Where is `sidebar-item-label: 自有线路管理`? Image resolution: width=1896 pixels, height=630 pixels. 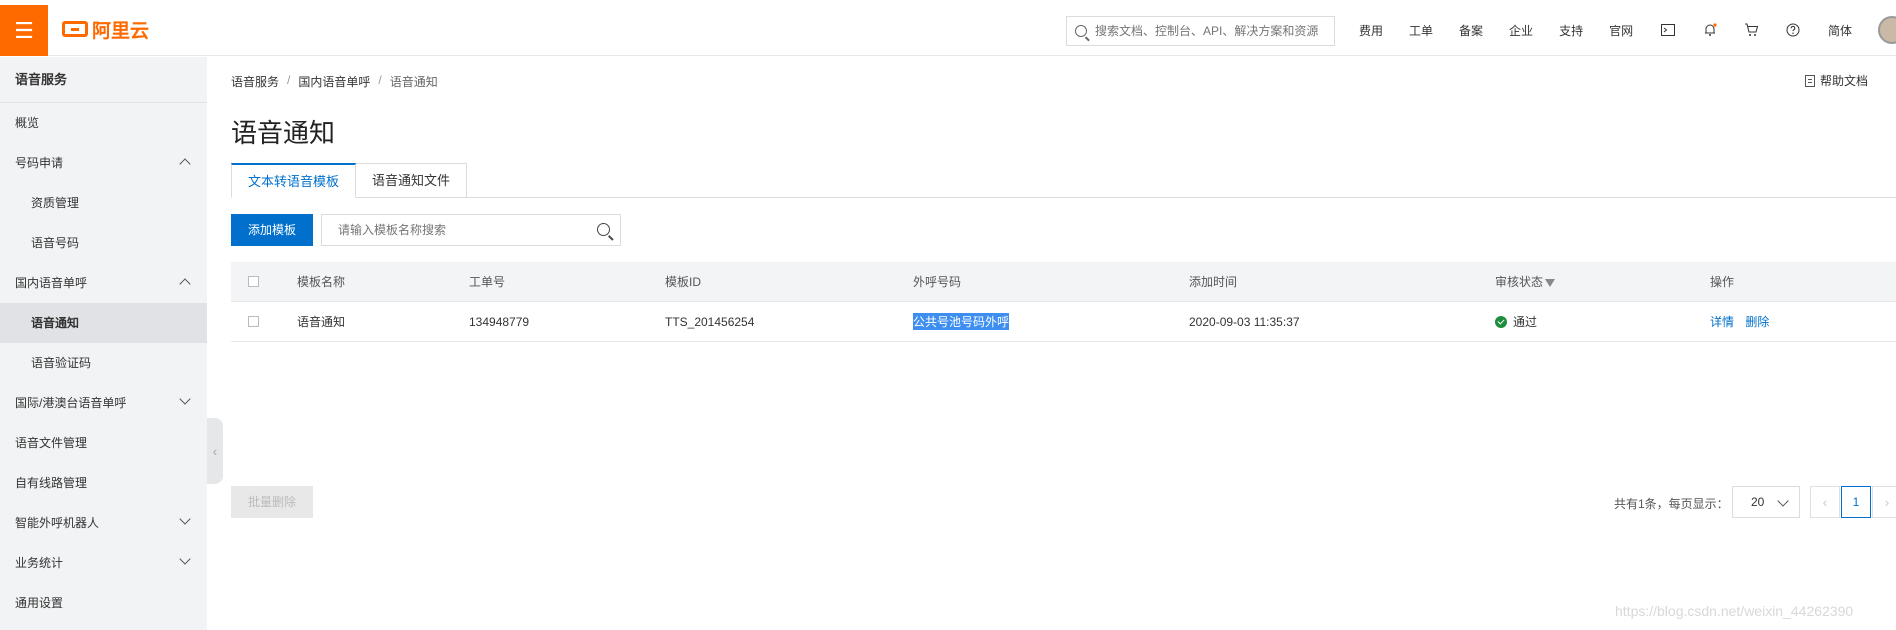 sidebar-item-label: 自有线路管理 is located at coordinates (51, 483).